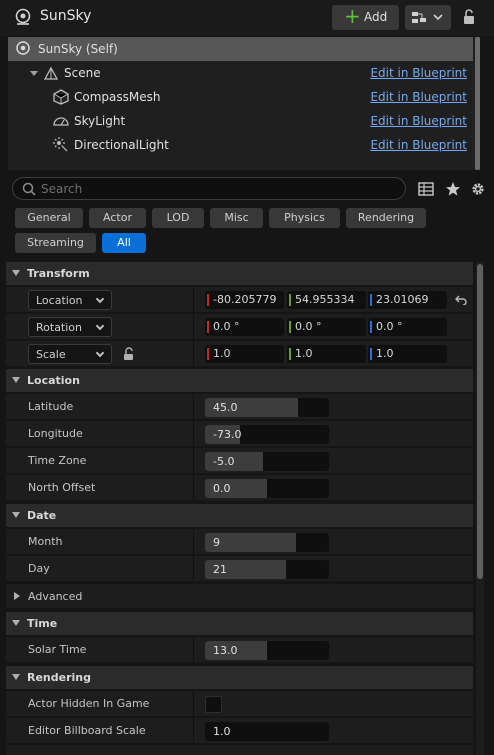 Image resolution: width=494 pixels, height=755 pixels. Describe the element at coordinates (326, 300) in the screenshot. I see `location-y-field: 54.955334` at that location.